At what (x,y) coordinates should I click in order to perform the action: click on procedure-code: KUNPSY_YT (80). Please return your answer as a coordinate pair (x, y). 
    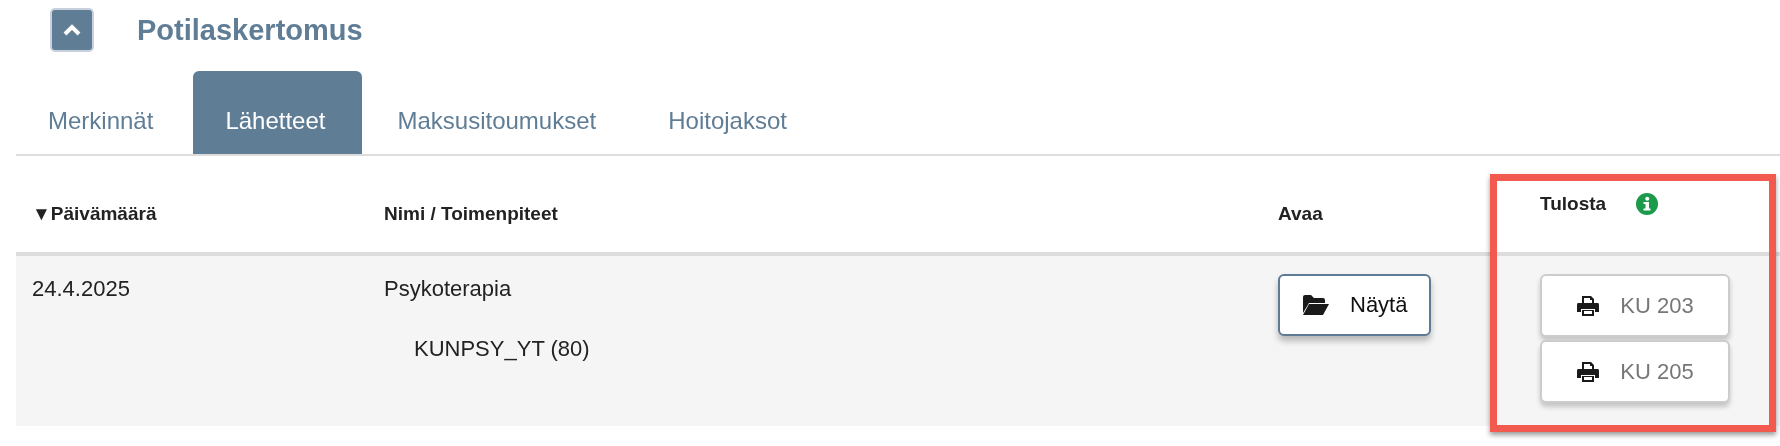
    Looking at the image, I should click on (502, 349).